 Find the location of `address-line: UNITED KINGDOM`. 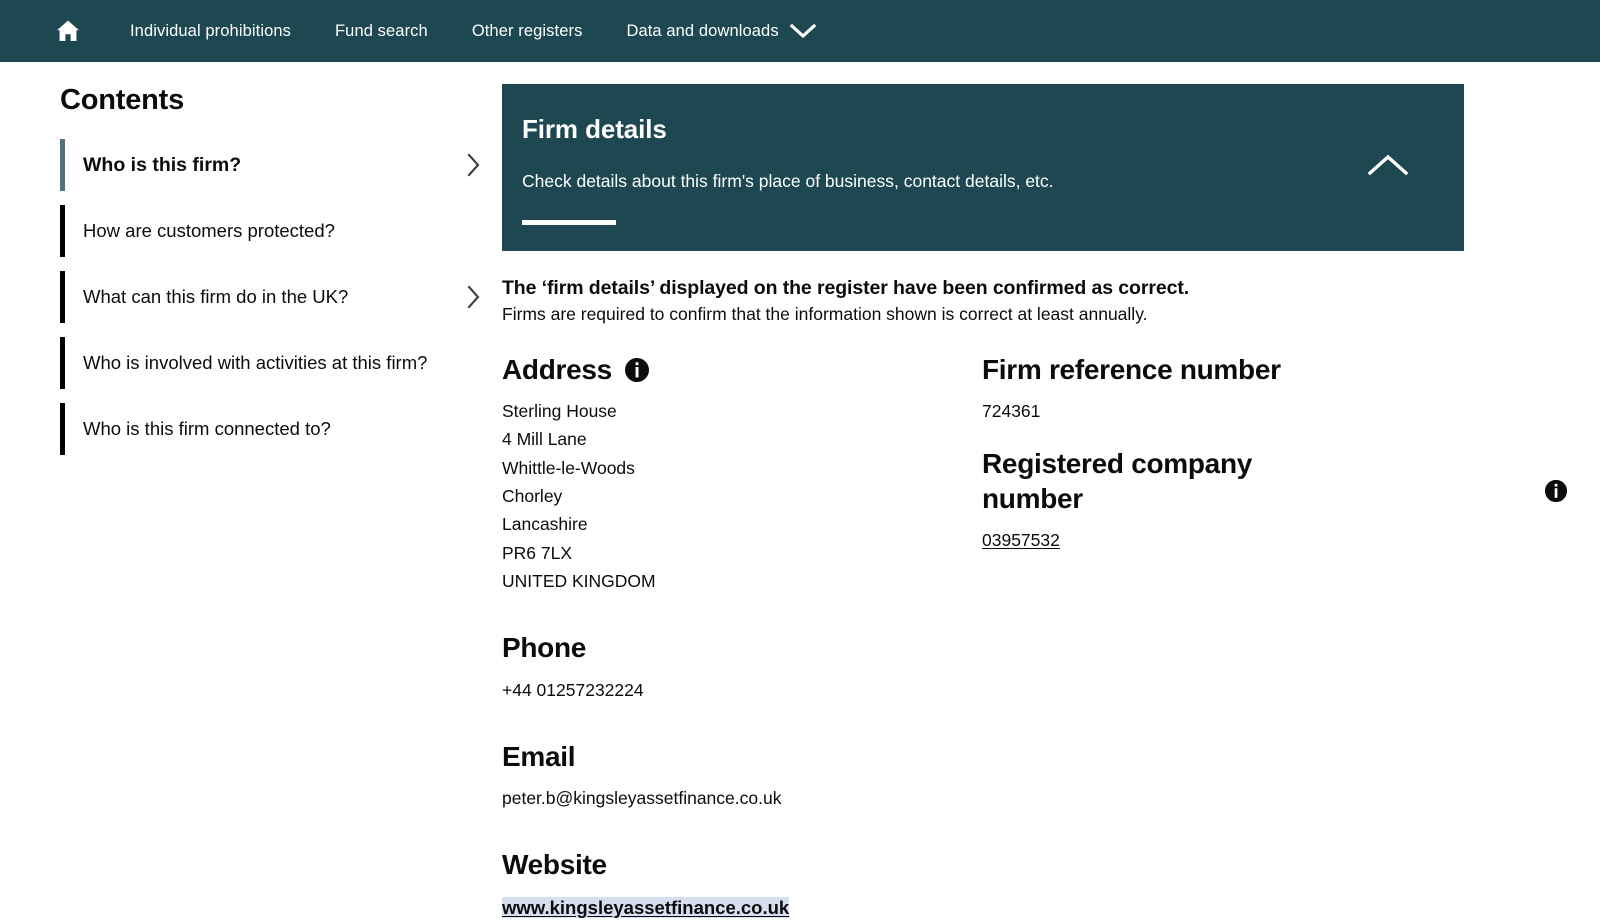

address-line: UNITED KINGDOM is located at coordinates (579, 581).